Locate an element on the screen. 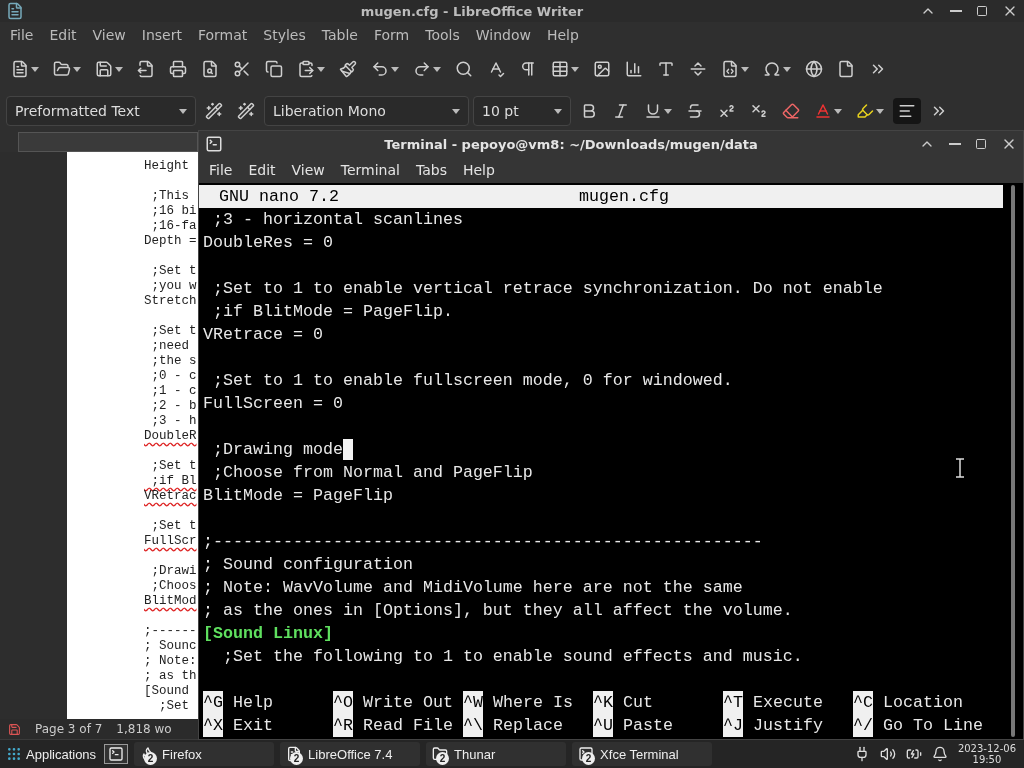 The width and height of the screenshot is (1024, 768). document-line: FullScr is located at coordinates (171, 541).